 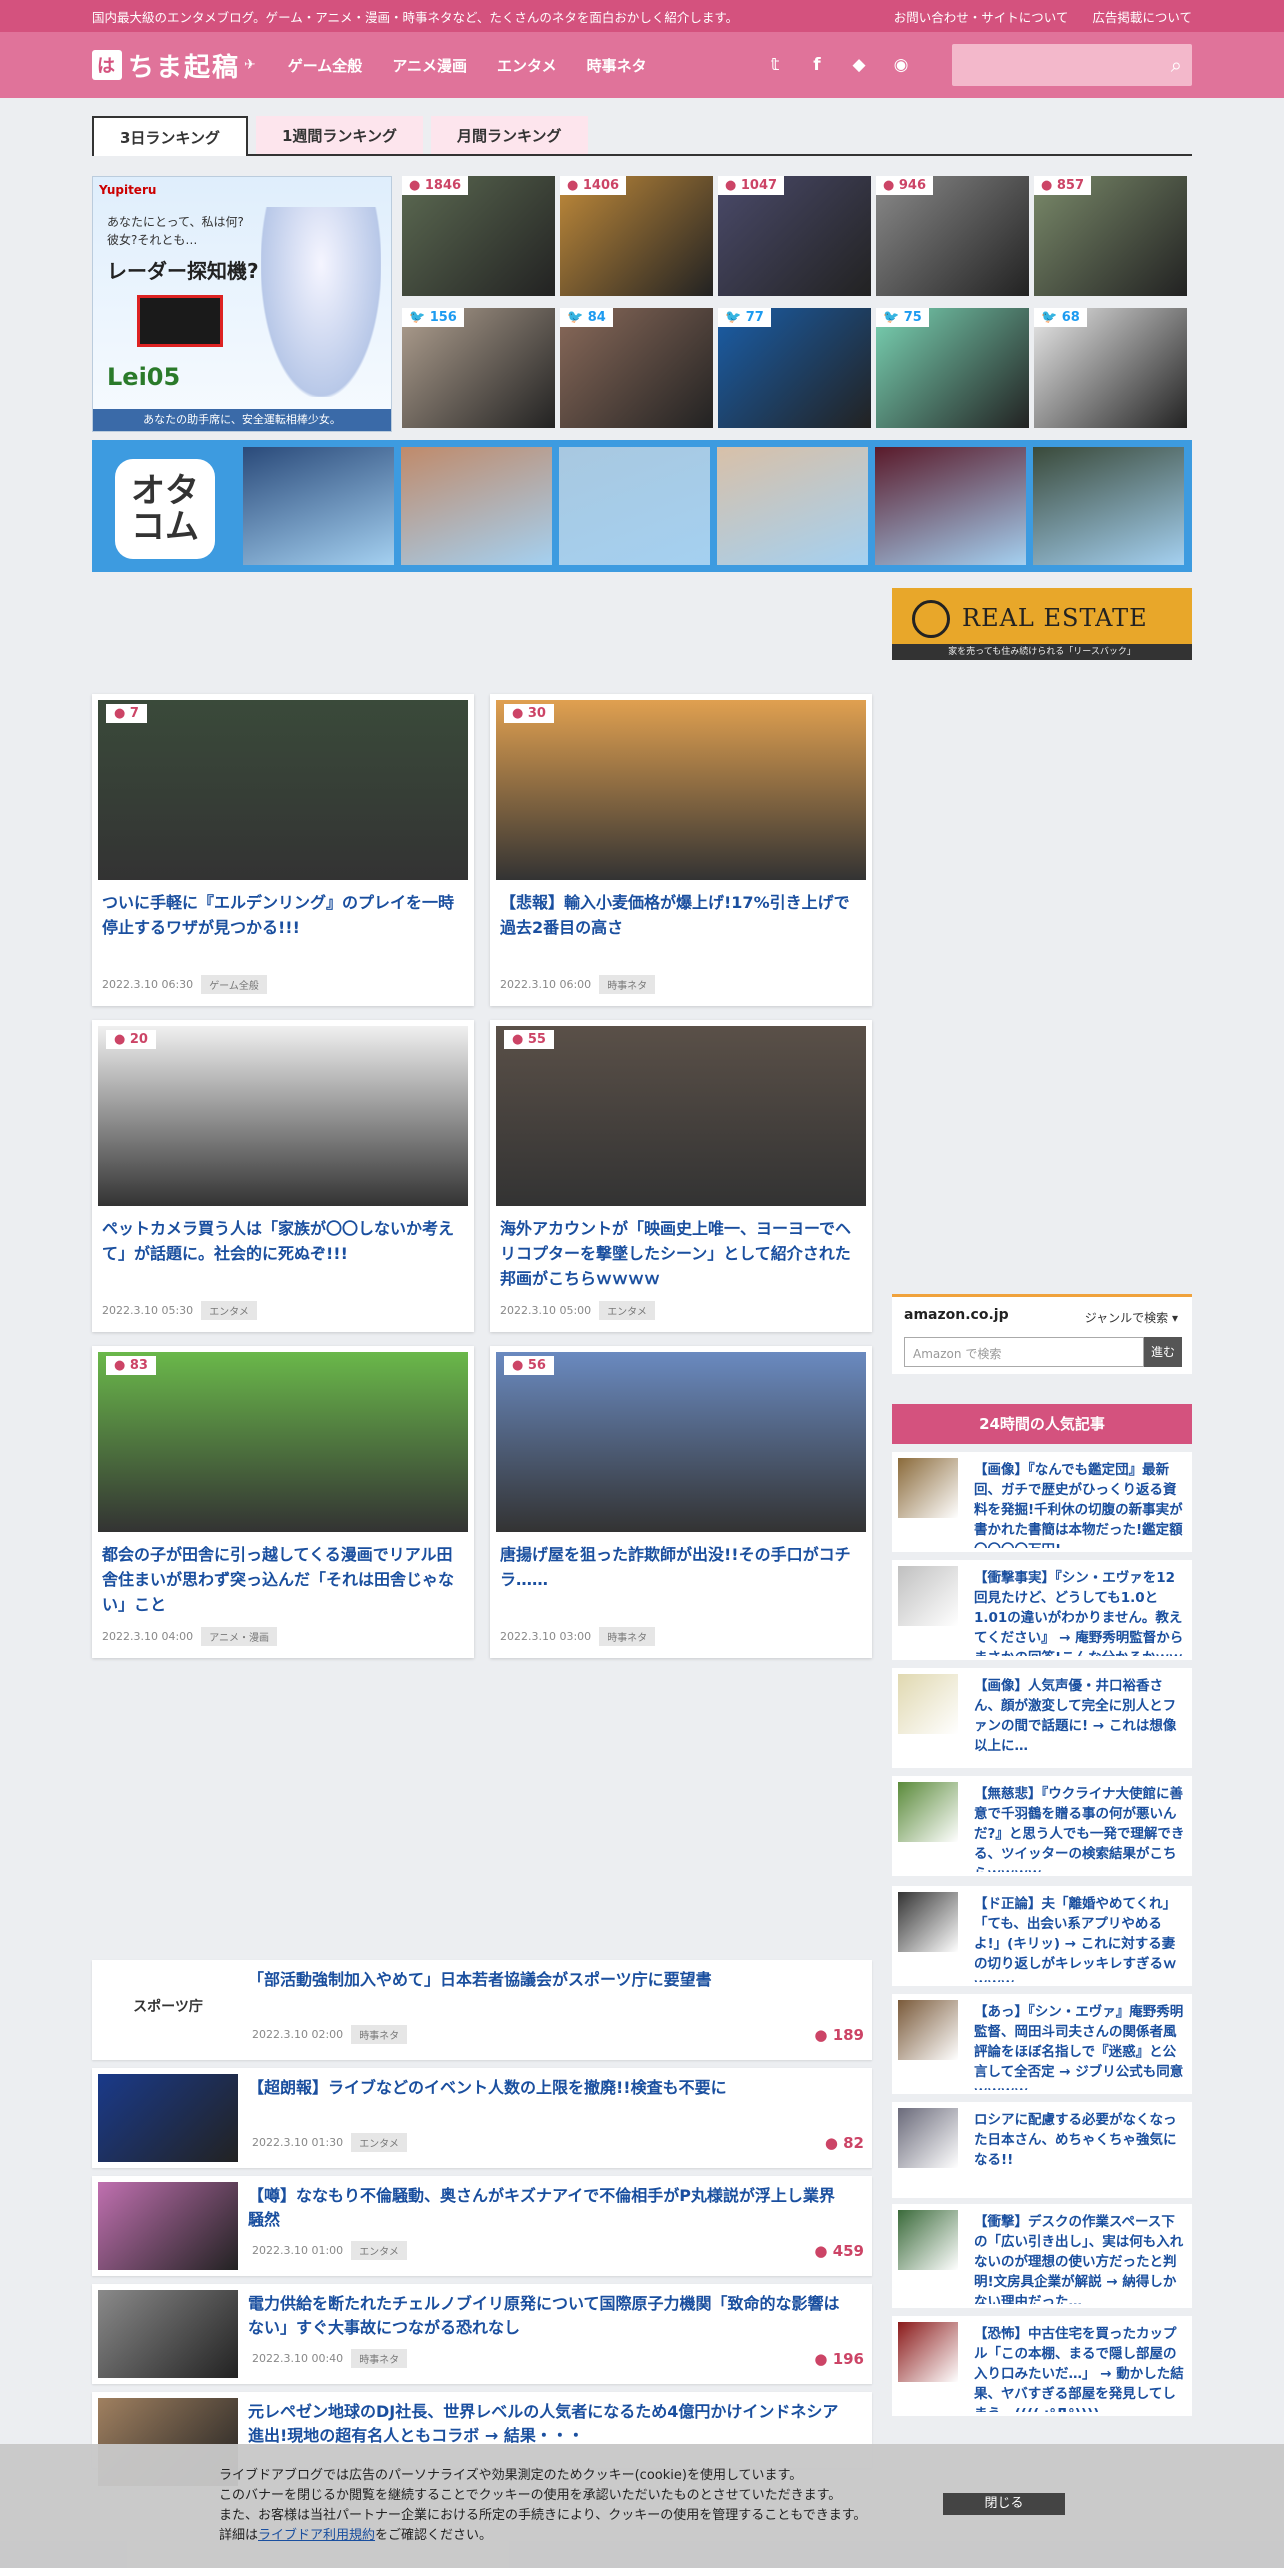 What do you see at coordinates (1042, 624) in the screenshot?
I see `real-estate-ad: REAL ESTATE 家を売っても住み続けられる「リースバック」` at bounding box center [1042, 624].